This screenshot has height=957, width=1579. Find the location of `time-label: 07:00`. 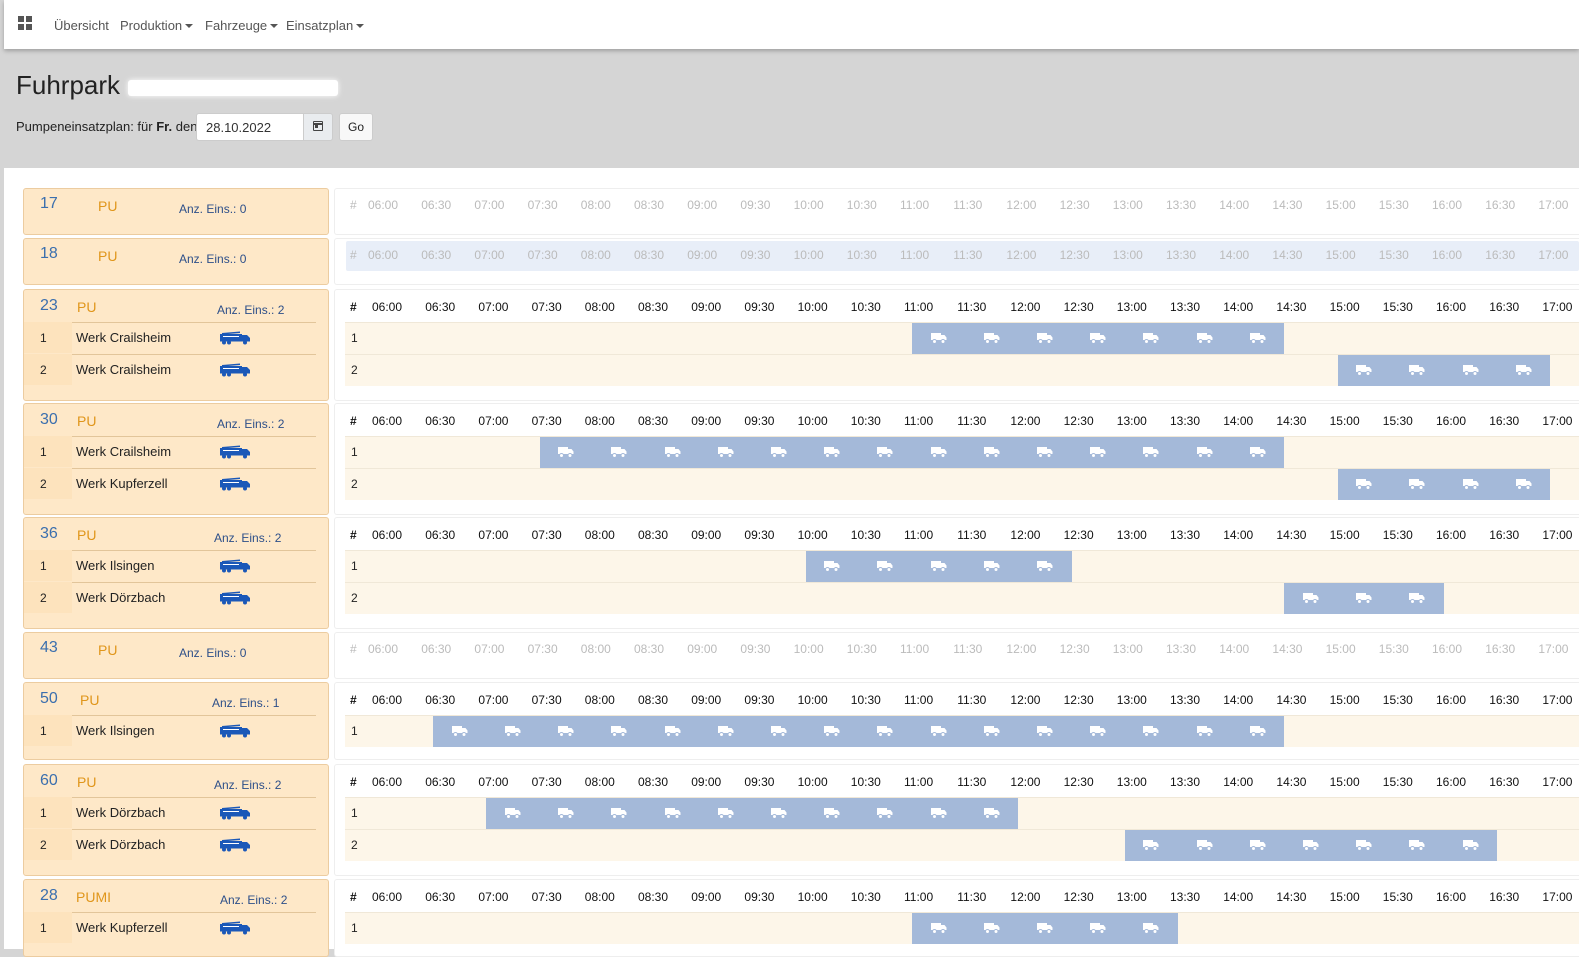

time-label: 07:00 is located at coordinates (493, 897).